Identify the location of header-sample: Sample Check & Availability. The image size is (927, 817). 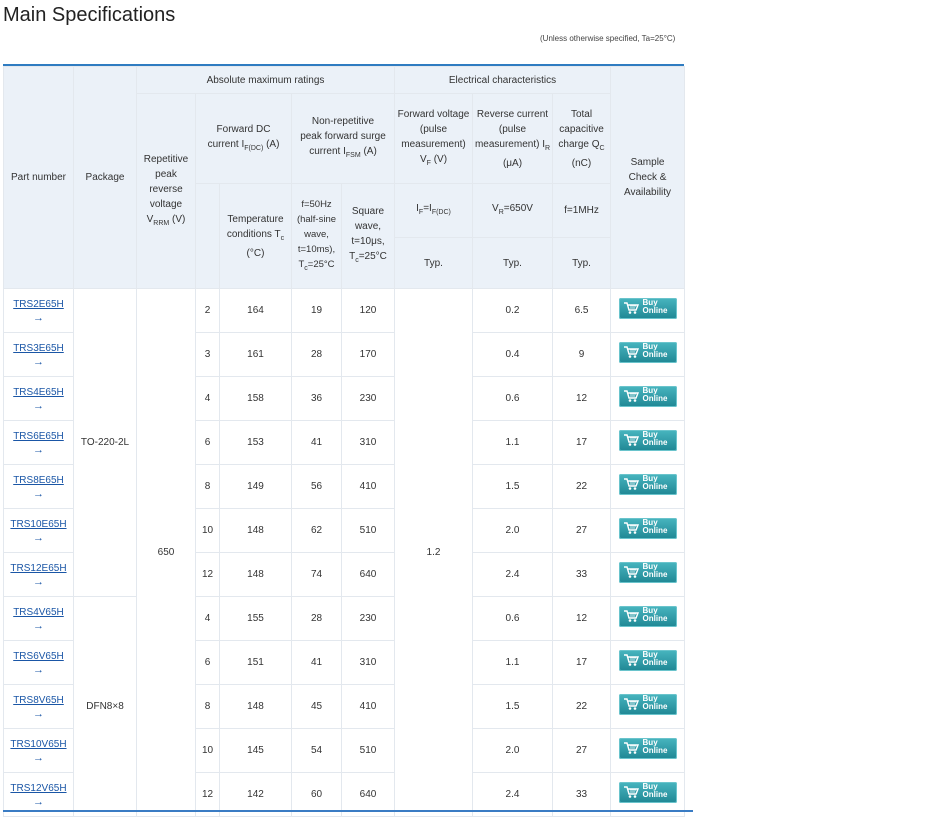
(648, 177).